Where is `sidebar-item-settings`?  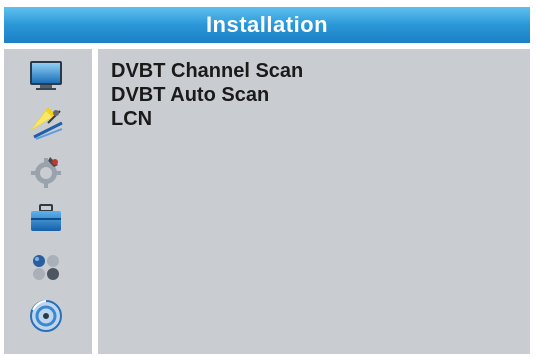 sidebar-item-settings is located at coordinates (46, 173).